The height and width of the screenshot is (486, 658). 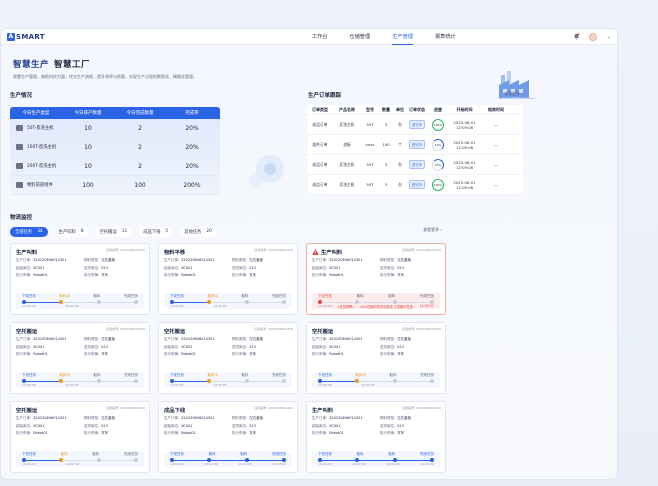 I want to click on tab-3: 成品下线 5, so click(x=156, y=232).